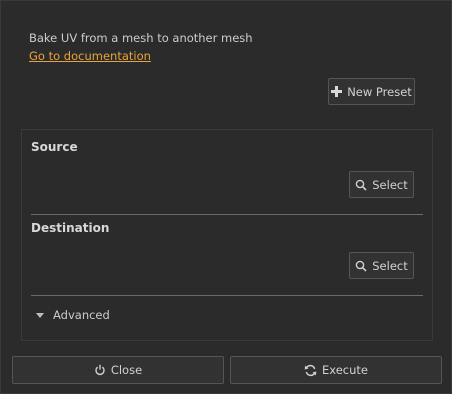 The height and width of the screenshot is (394, 452). What do you see at coordinates (310, 370) in the screenshot?
I see `refresh-icon` at bounding box center [310, 370].